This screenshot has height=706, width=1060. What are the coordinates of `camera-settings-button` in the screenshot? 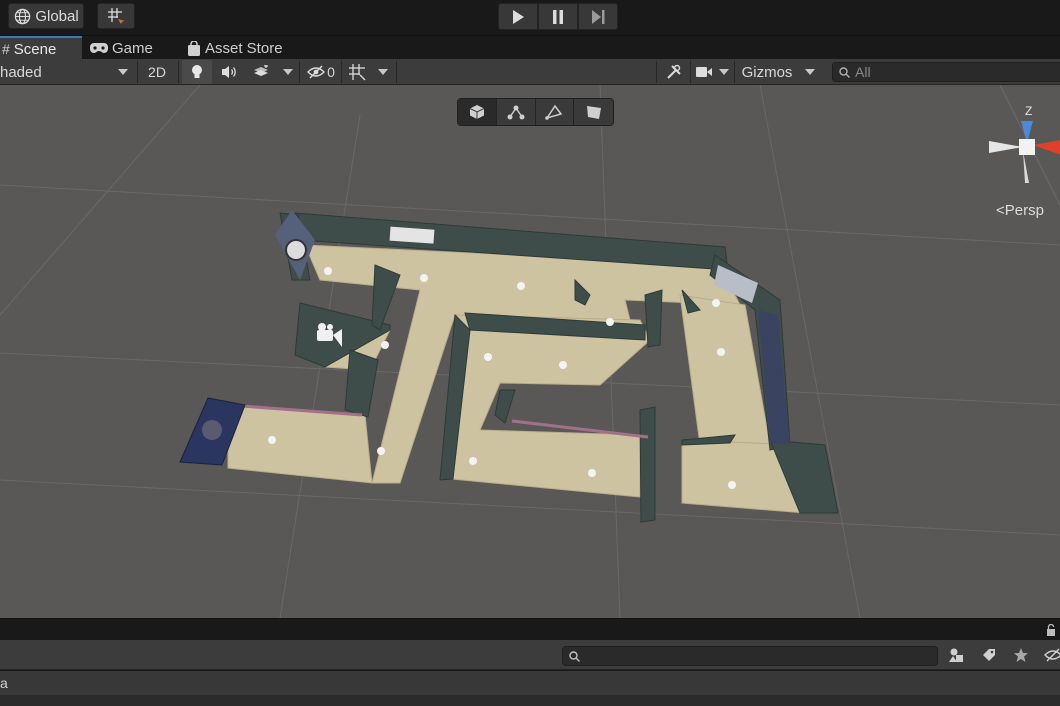 It's located at (704, 72).